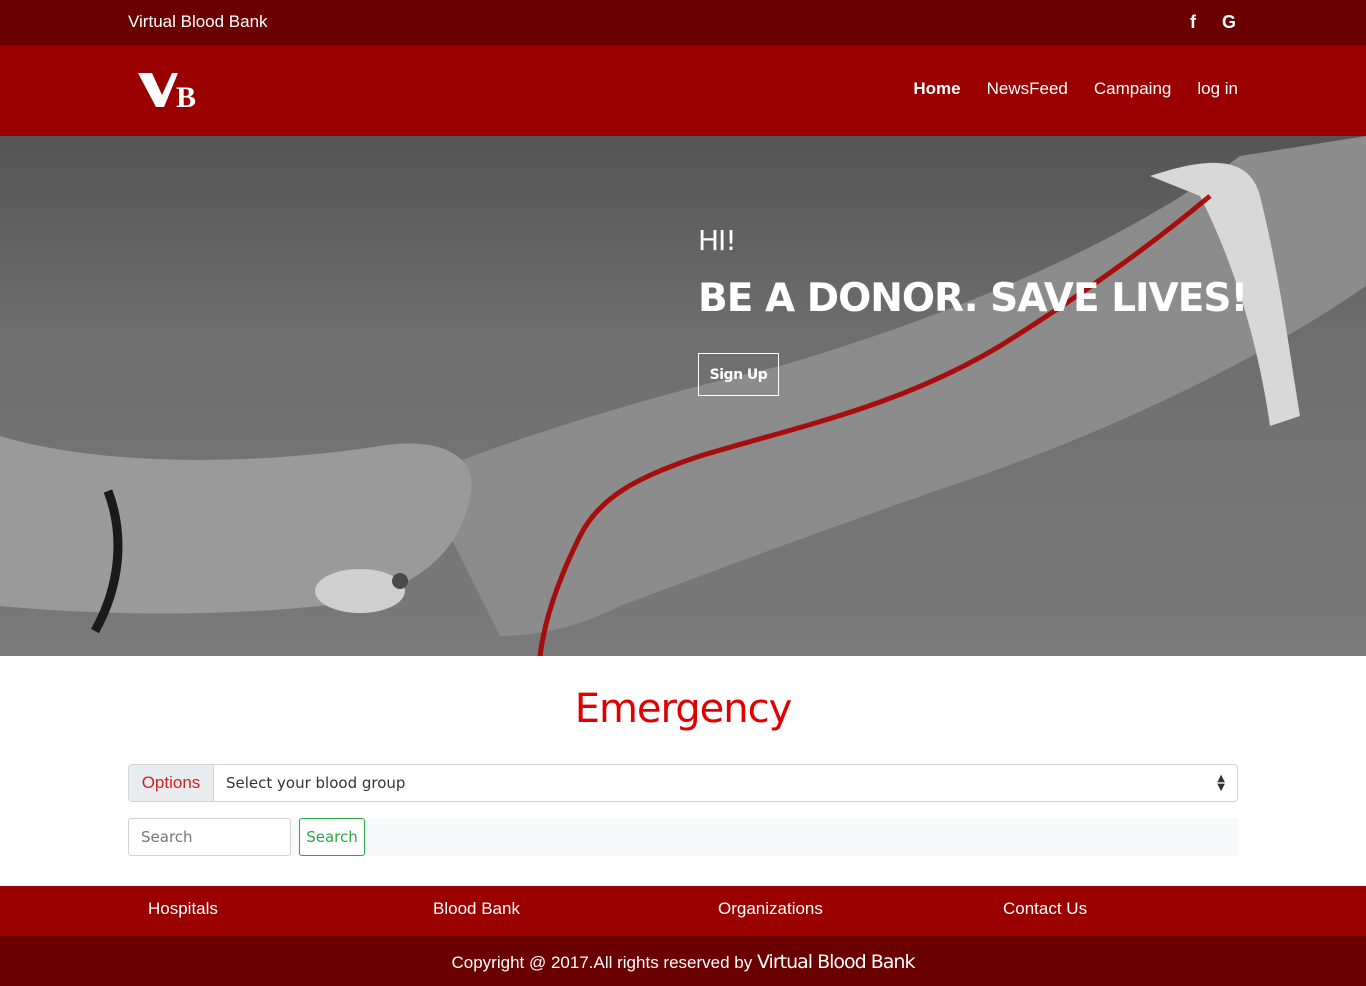  What do you see at coordinates (1045, 909) in the screenshot?
I see `footer-link-contact-us: Contact Us` at bounding box center [1045, 909].